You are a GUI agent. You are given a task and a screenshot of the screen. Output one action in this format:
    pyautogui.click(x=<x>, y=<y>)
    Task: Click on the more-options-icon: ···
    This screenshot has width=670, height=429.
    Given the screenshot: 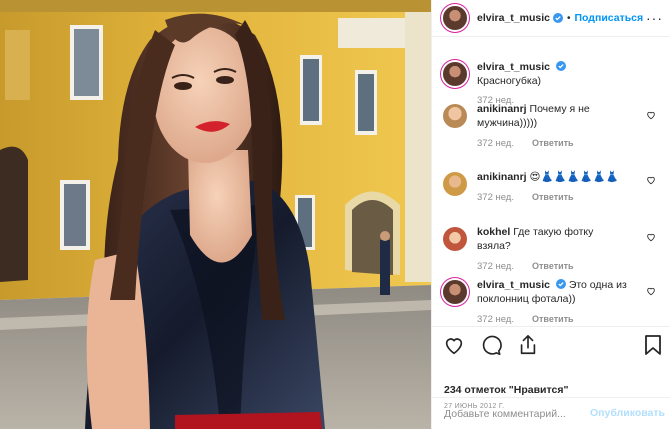 What is the action you would take?
    pyautogui.click(x=654, y=18)
    